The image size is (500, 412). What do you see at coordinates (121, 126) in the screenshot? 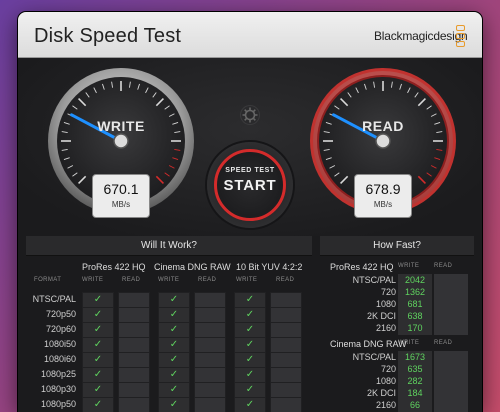
I see `write-gauge-label: WRITE` at bounding box center [121, 126].